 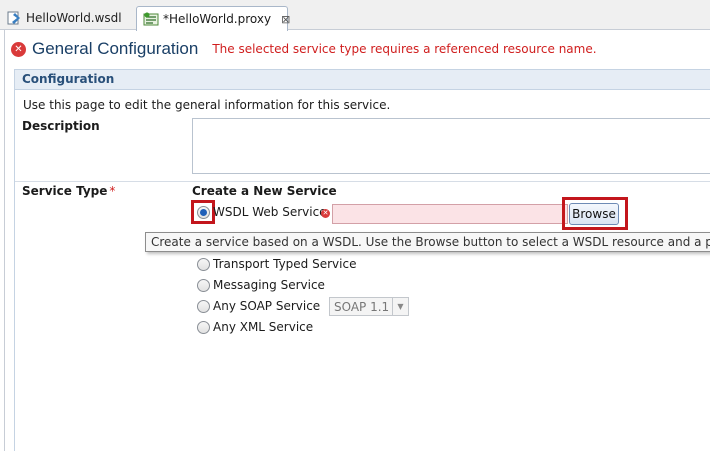 I want to click on browse-button: Browse, so click(x=594, y=214).